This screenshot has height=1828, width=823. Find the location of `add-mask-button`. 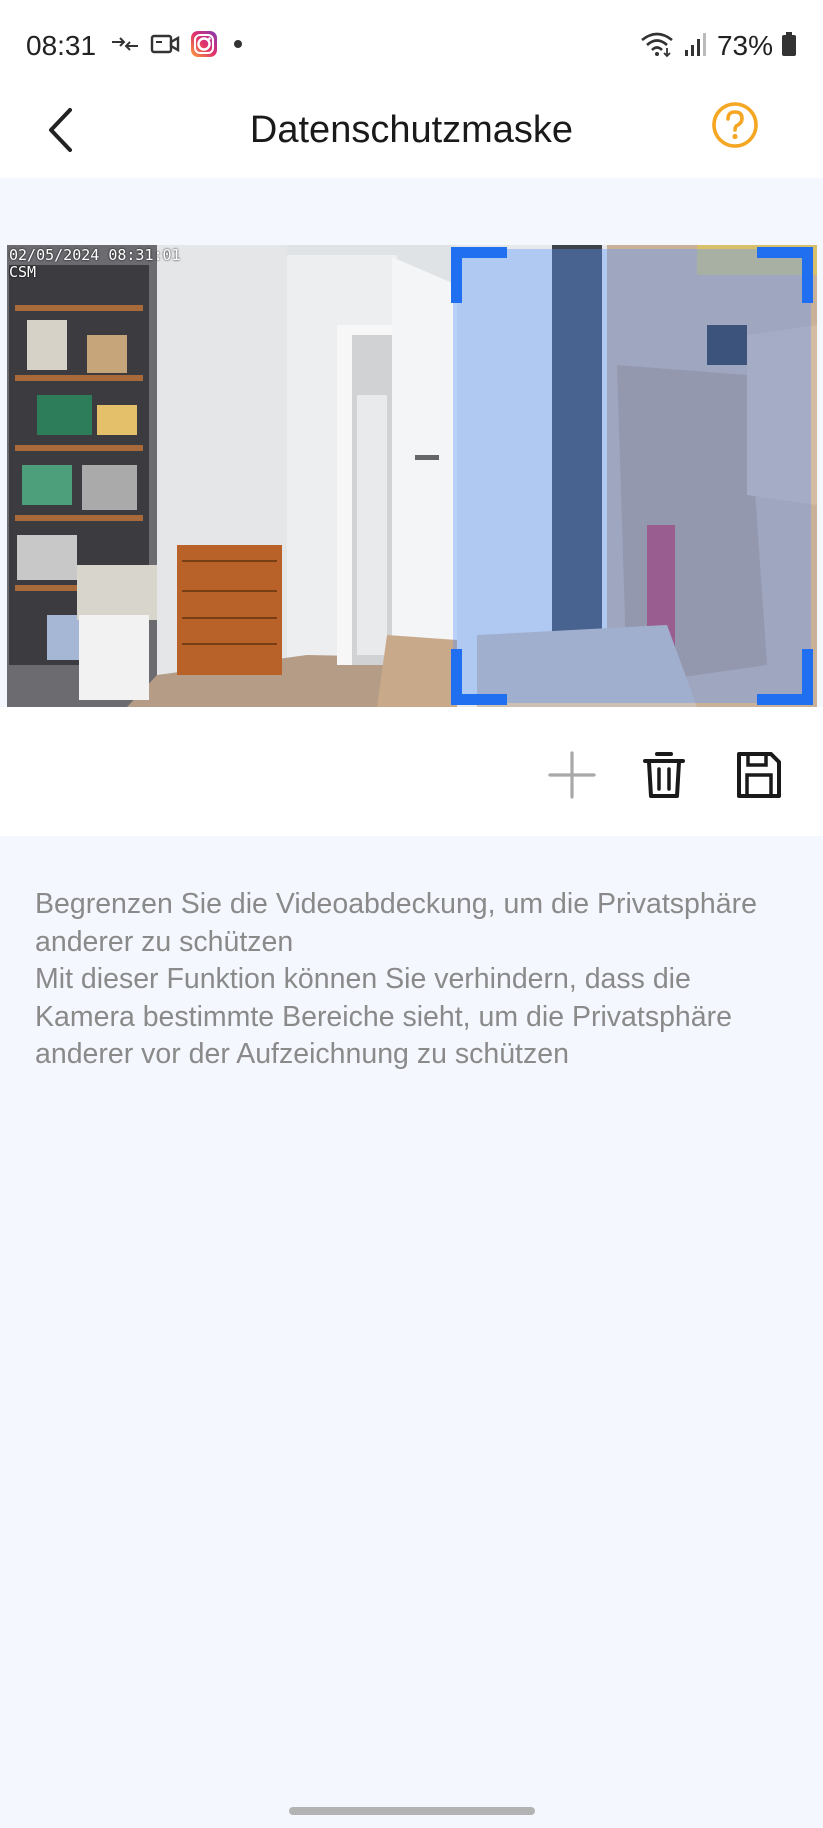

add-mask-button is located at coordinates (572, 775).